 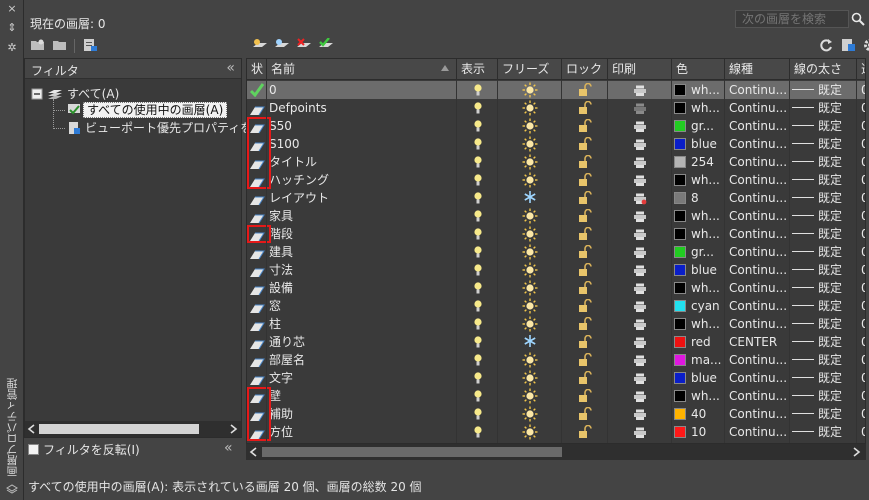 I want to click on layer-row: 通り芯 red CENTER 既定 0, so click(x=556, y=342).